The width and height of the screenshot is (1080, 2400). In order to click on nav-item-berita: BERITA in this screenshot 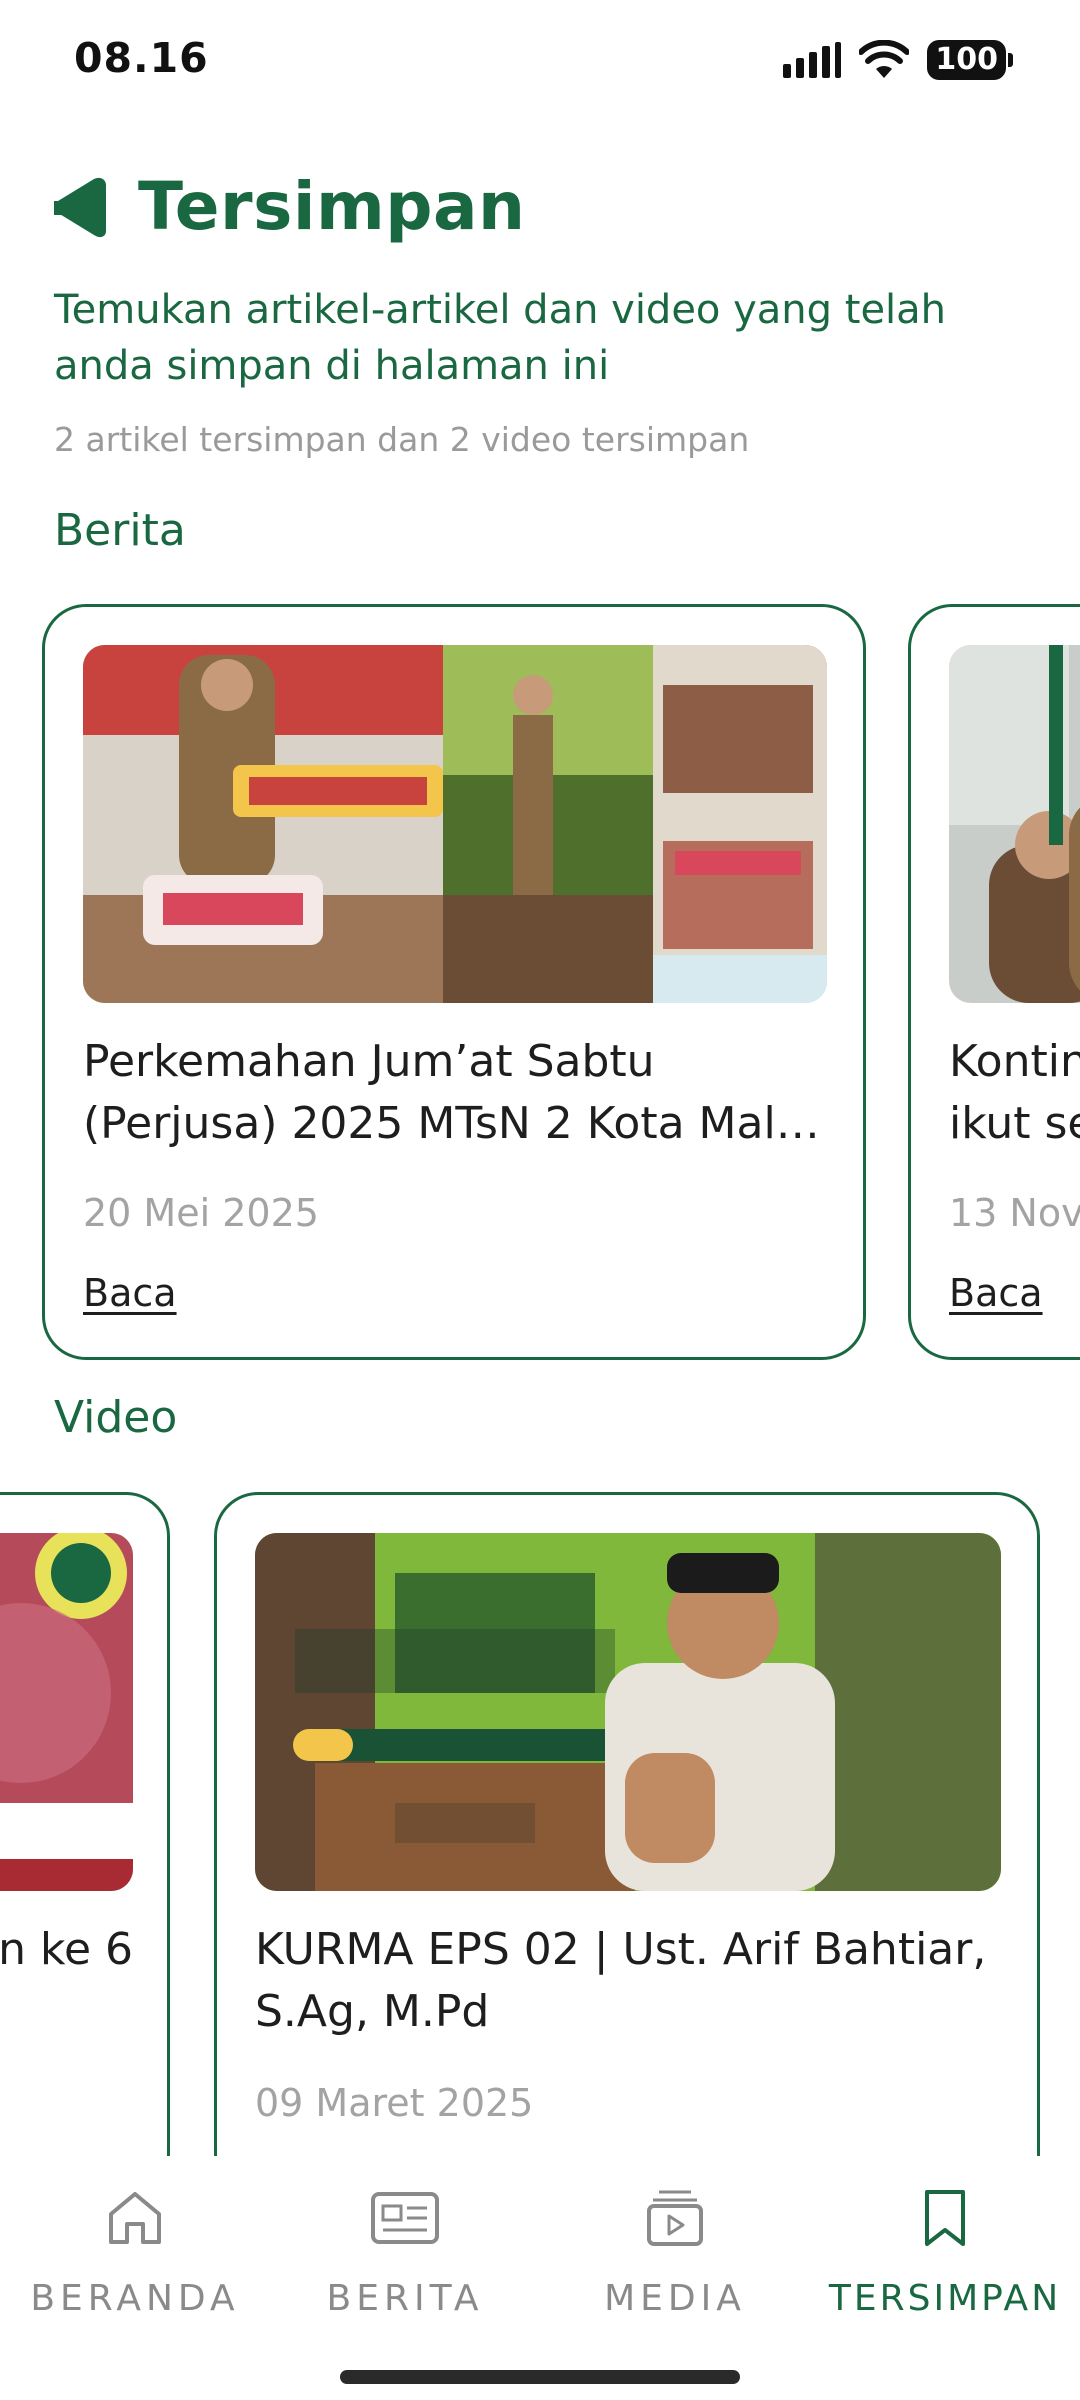, I will do `click(405, 2261)`.